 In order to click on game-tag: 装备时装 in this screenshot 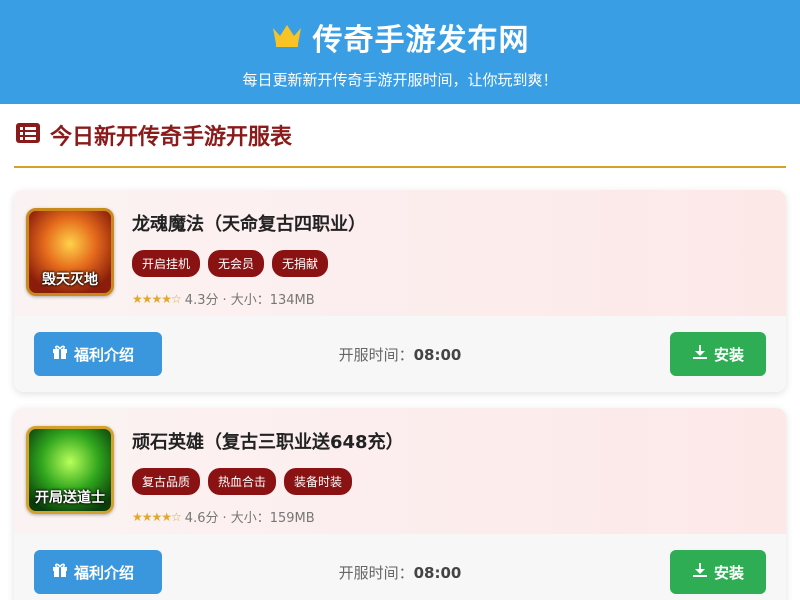, I will do `click(318, 481)`.